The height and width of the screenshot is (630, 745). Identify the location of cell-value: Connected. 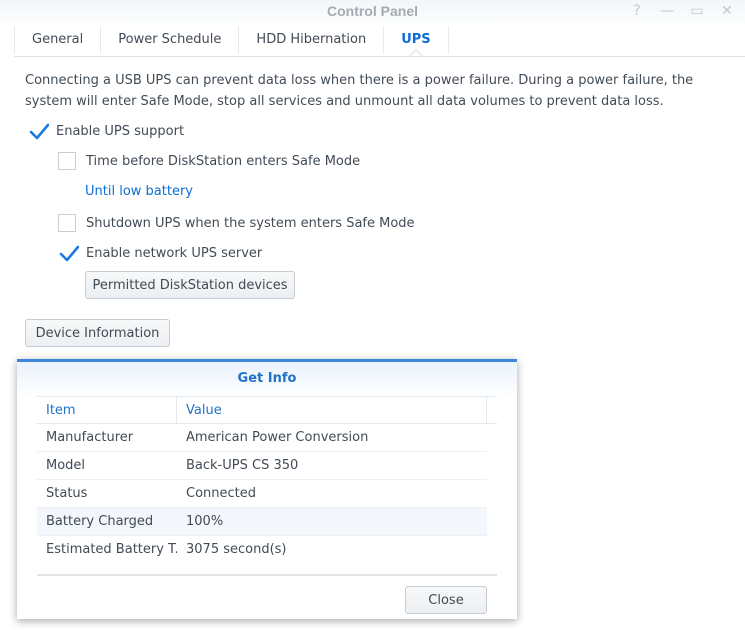
(221, 493).